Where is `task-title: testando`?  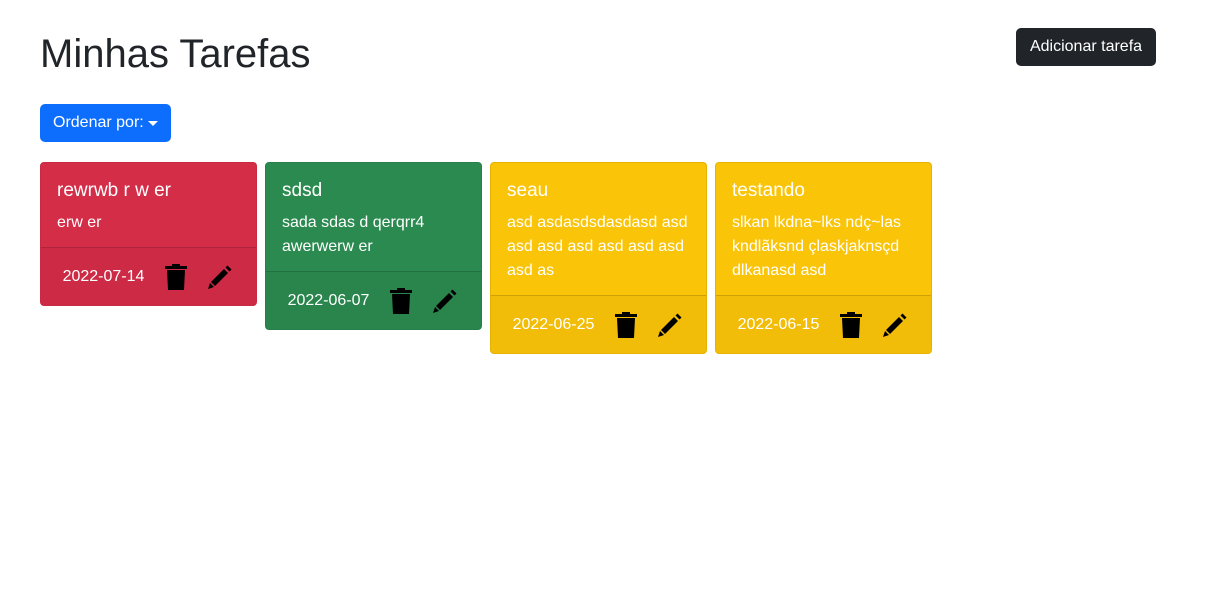 task-title: testando is located at coordinates (768, 190).